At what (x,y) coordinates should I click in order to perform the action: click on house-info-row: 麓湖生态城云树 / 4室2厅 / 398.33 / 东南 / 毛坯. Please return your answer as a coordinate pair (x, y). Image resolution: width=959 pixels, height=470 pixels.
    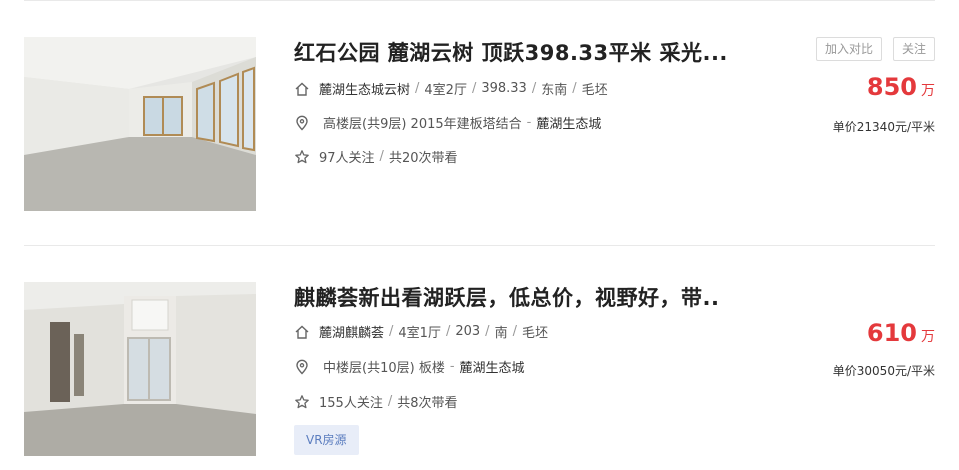
    Looking at the image, I should click on (451, 88).